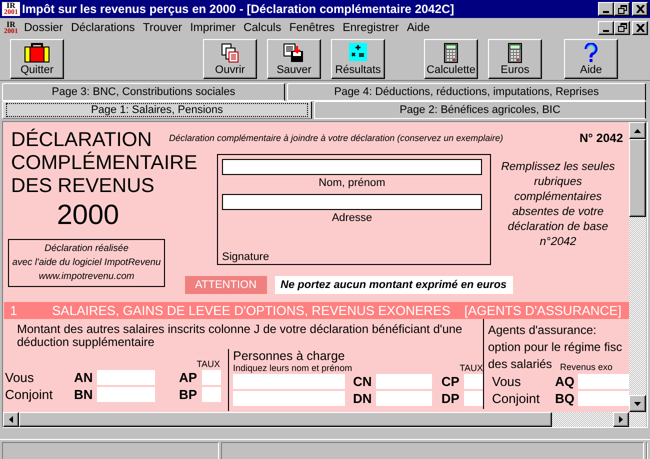  What do you see at coordinates (565, 398) in the screenshot?
I see `box-code: BQ` at bounding box center [565, 398].